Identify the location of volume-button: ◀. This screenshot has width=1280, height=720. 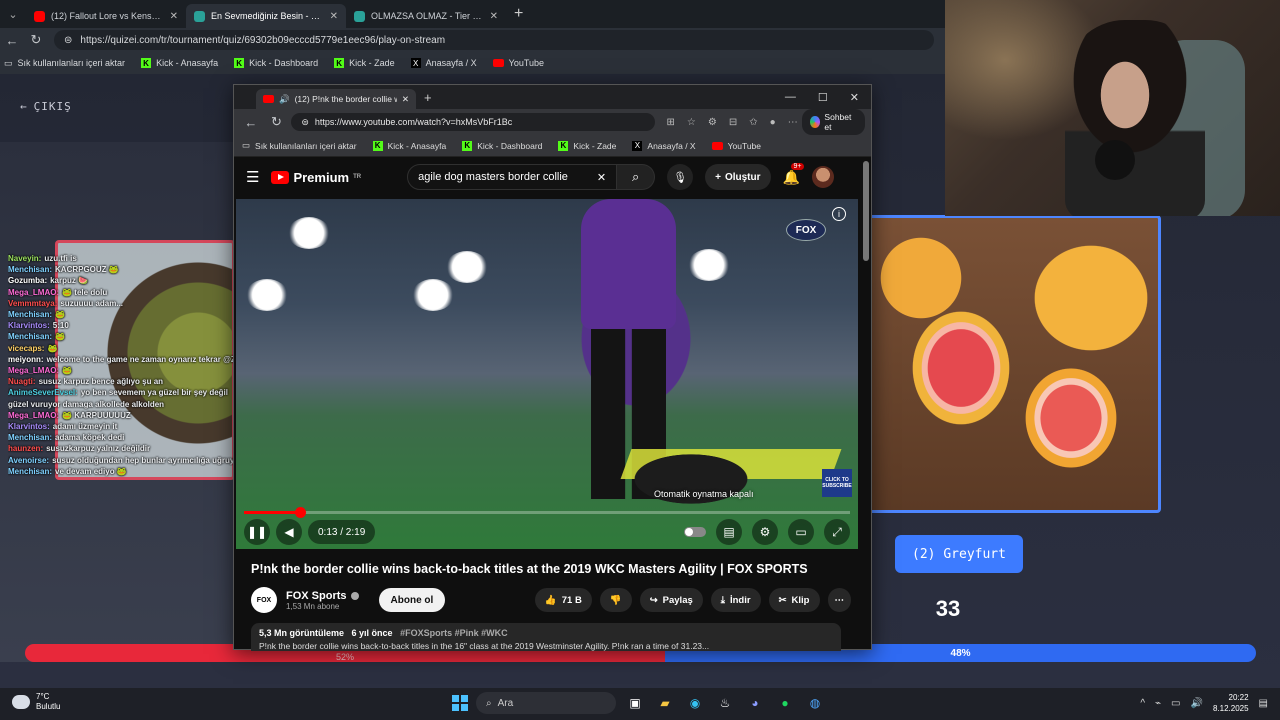
(289, 532).